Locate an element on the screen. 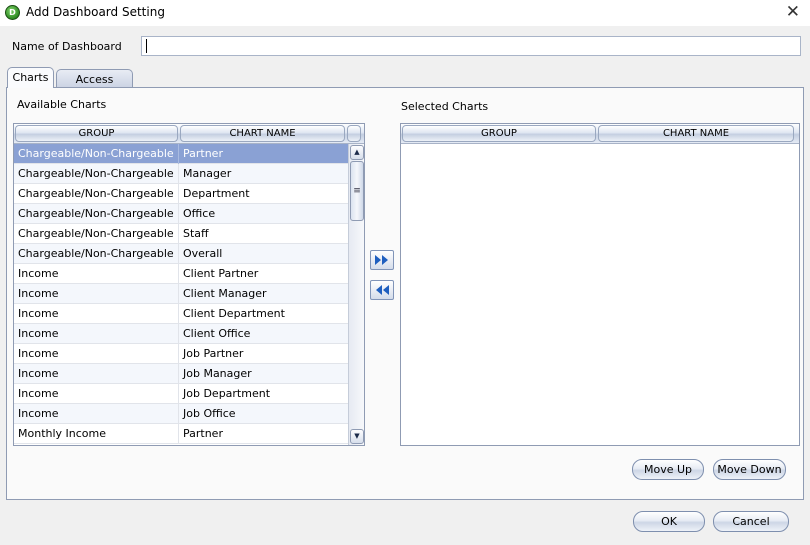 The height and width of the screenshot is (545, 810). add-selected-button is located at coordinates (382, 260).